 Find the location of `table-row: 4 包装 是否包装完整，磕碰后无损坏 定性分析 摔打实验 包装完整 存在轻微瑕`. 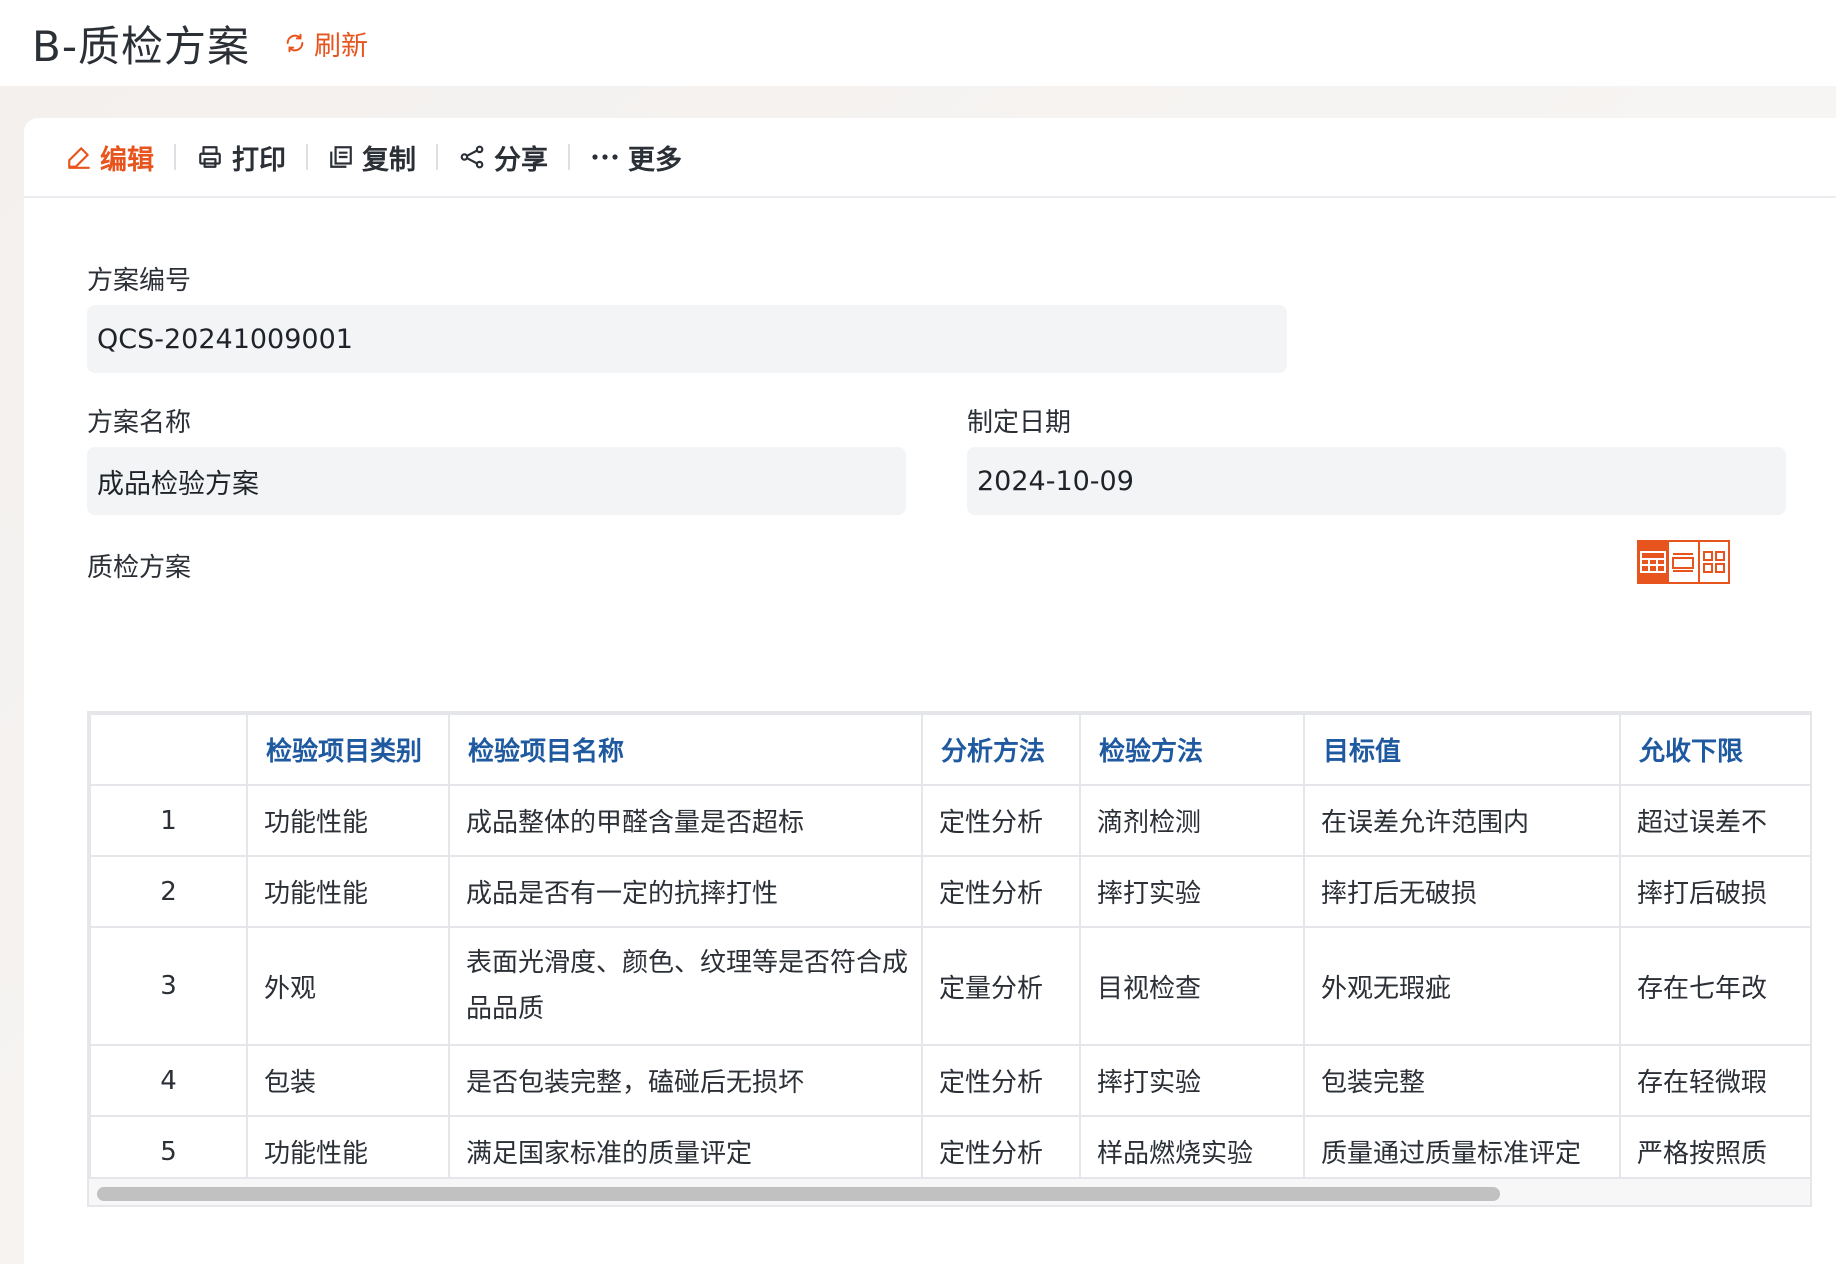

table-row: 4 包装 是否包装完整，磕碰后无损坏 定性分析 摔打实验 包装完整 存在轻微瑕 is located at coordinates (949, 1080).